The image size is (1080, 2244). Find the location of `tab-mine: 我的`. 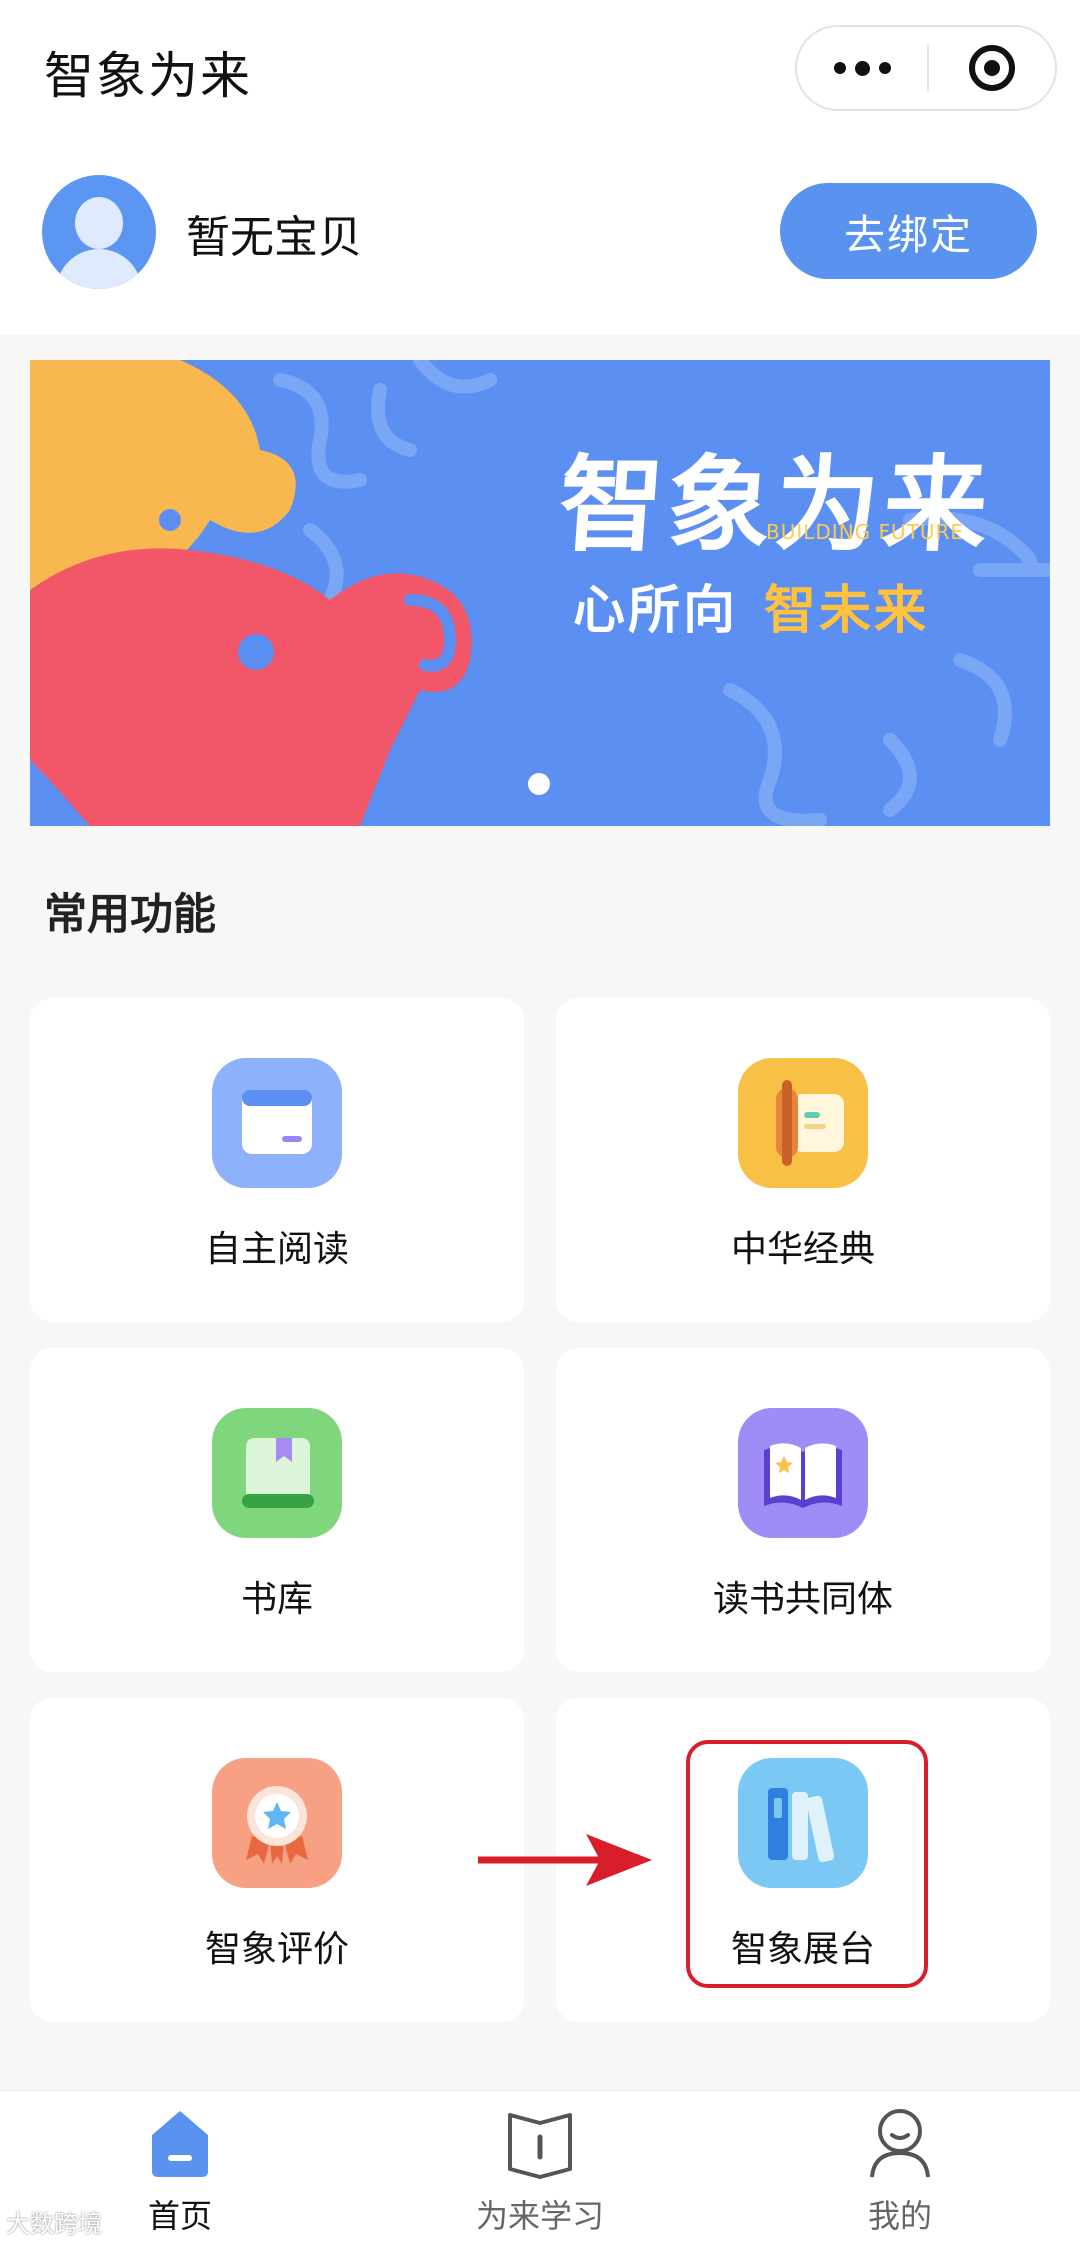

tab-mine: 我的 is located at coordinates (900, 2167).